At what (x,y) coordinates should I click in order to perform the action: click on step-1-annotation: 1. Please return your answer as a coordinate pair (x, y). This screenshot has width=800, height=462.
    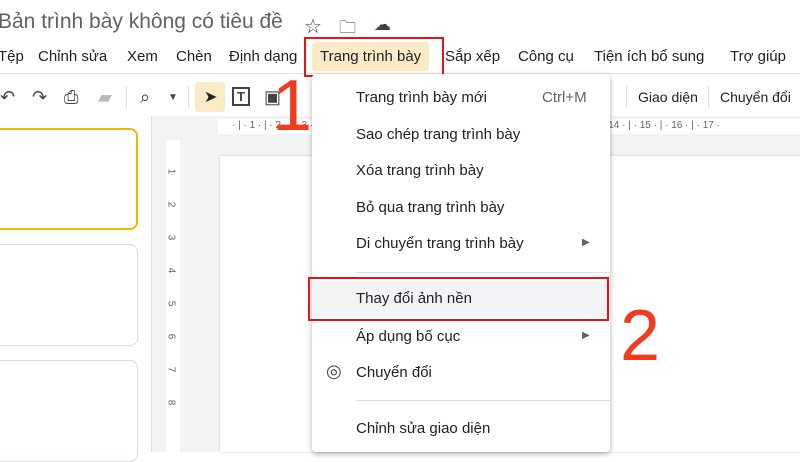
    Looking at the image, I should click on (292, 106).